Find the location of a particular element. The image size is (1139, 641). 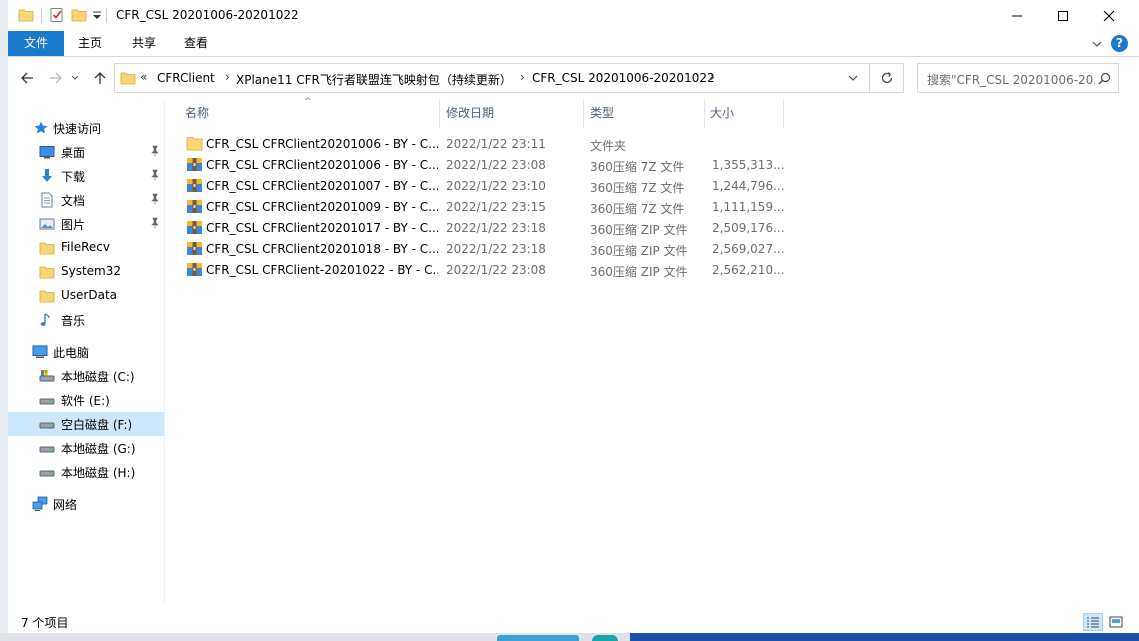

nav-label: 音乐 is located at coordinates (73, 321).